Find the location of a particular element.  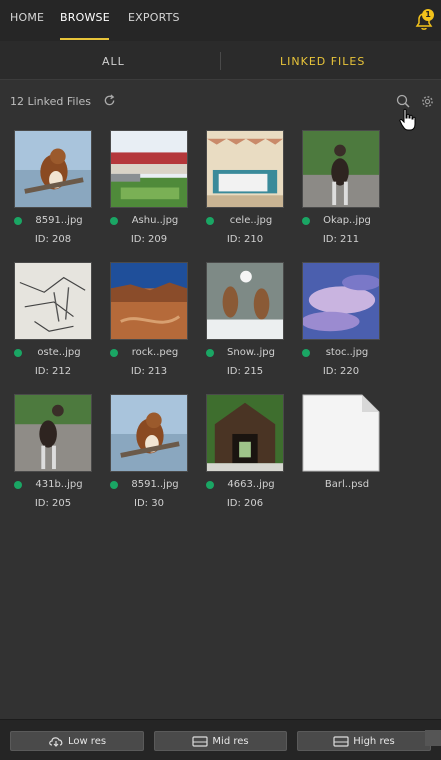

file-tile: 8591..jpg ID: 208 is located at coordinates (55, 190).